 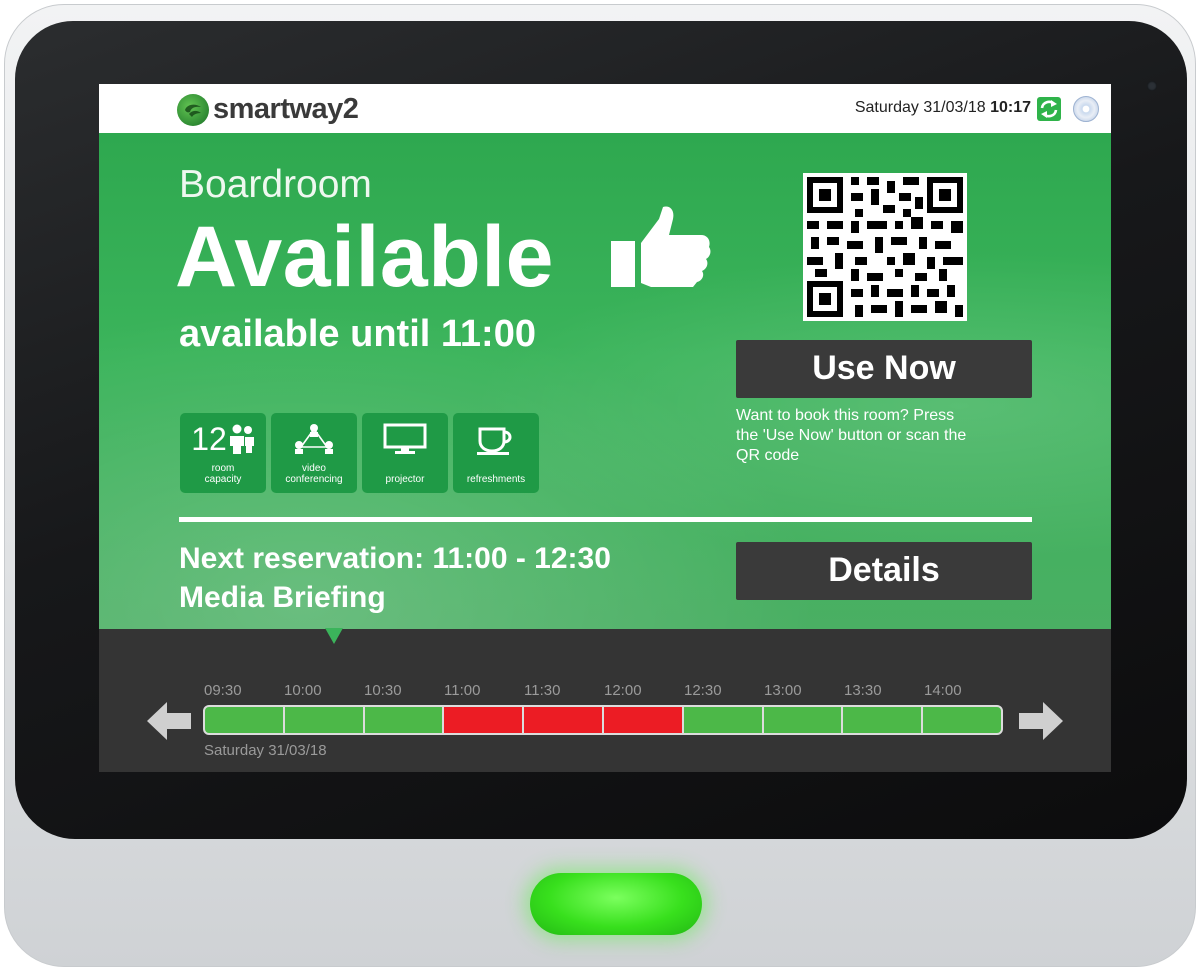 I want to click on feature-refreshments: refreshments, so click(x=496, y=453).